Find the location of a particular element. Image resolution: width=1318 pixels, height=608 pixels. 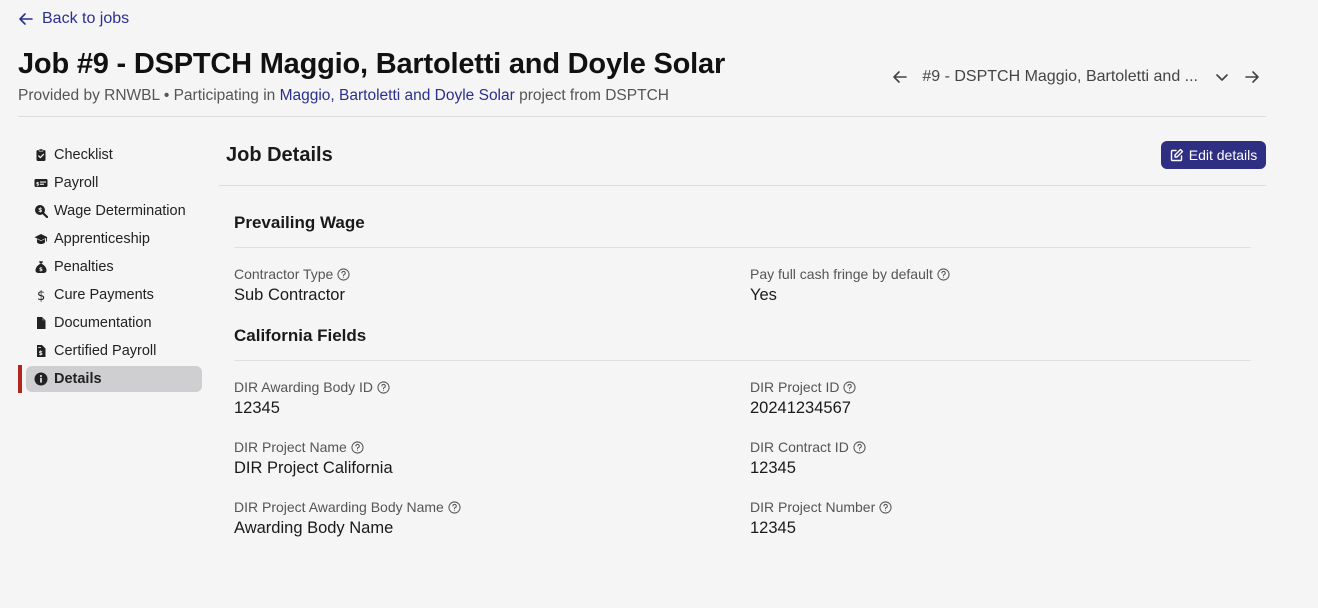

field-label: DIR Awarding Body ID is located at coordinates (304, 387).